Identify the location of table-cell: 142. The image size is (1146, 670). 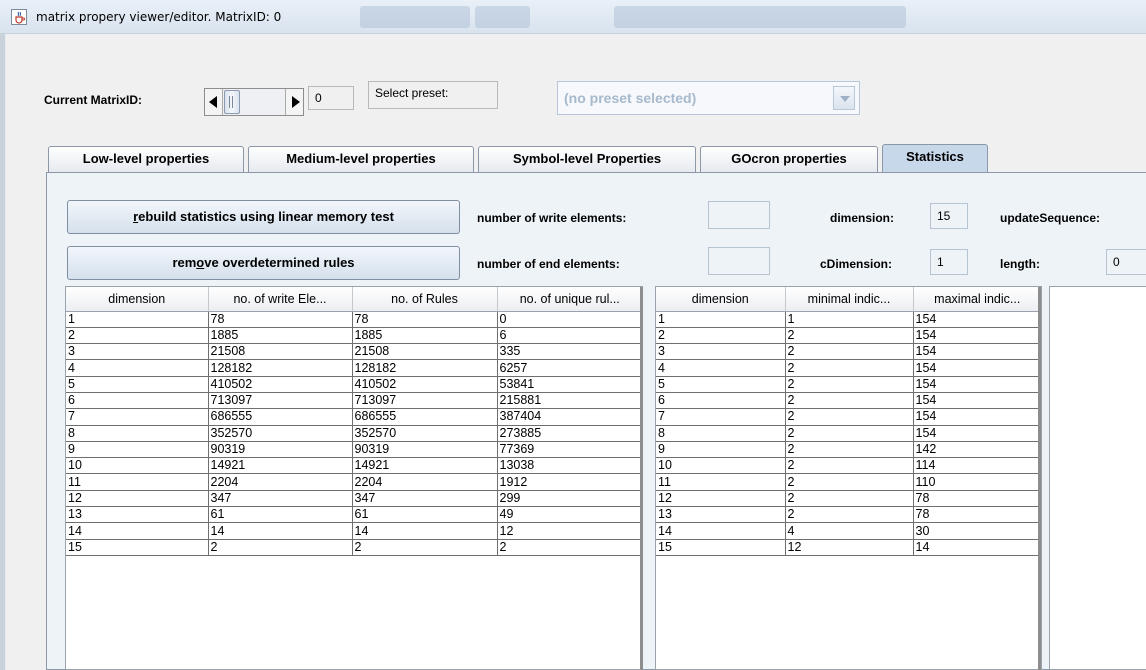
(977, 450).